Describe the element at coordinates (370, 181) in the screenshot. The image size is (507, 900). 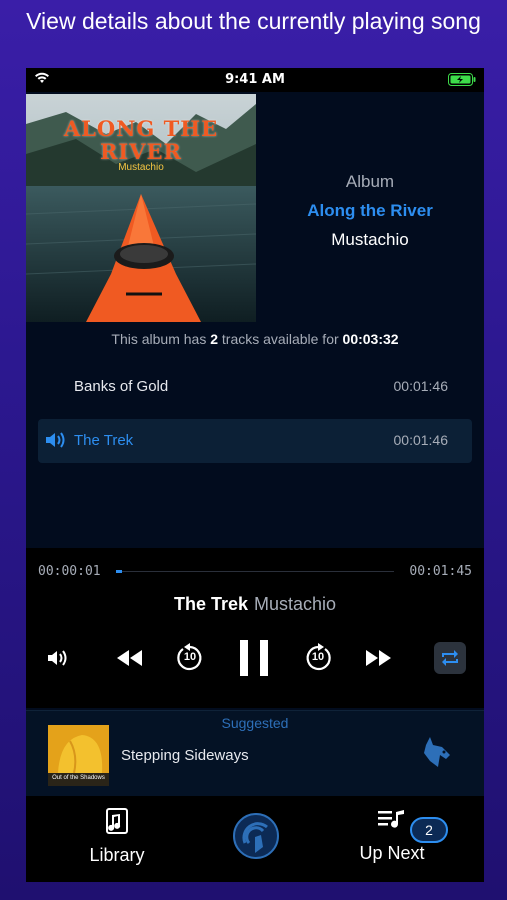
I see `album-label: Album` at that location.